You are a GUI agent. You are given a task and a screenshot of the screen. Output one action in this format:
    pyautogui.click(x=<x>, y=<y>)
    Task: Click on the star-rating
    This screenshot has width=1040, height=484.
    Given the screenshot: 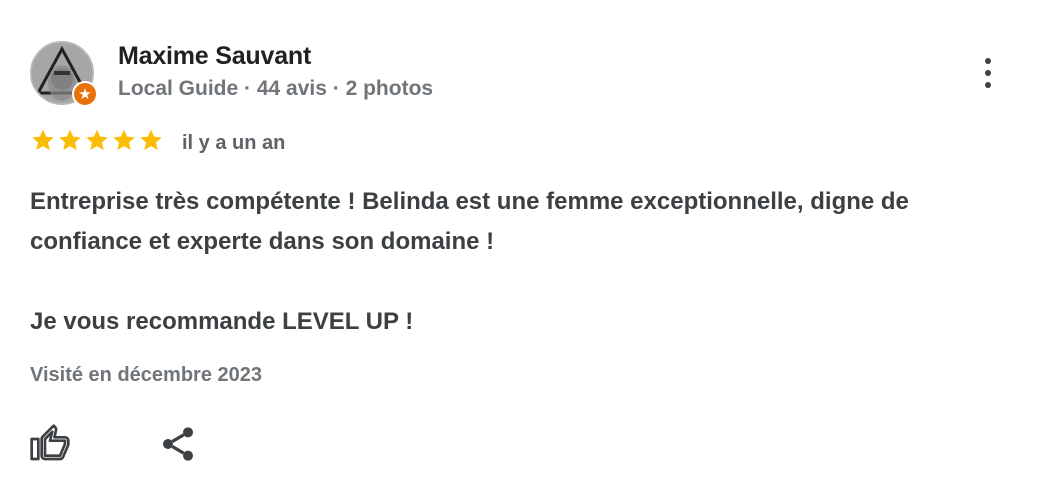 What is the action you would take?
    pyautogui.click(x=97, y=140)
    